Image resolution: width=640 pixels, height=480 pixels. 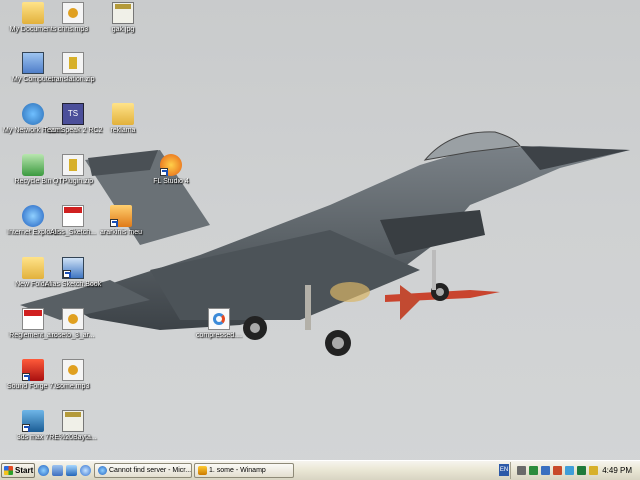 I want to click on antivirus-tray-icon, so click(x=557, y=470).